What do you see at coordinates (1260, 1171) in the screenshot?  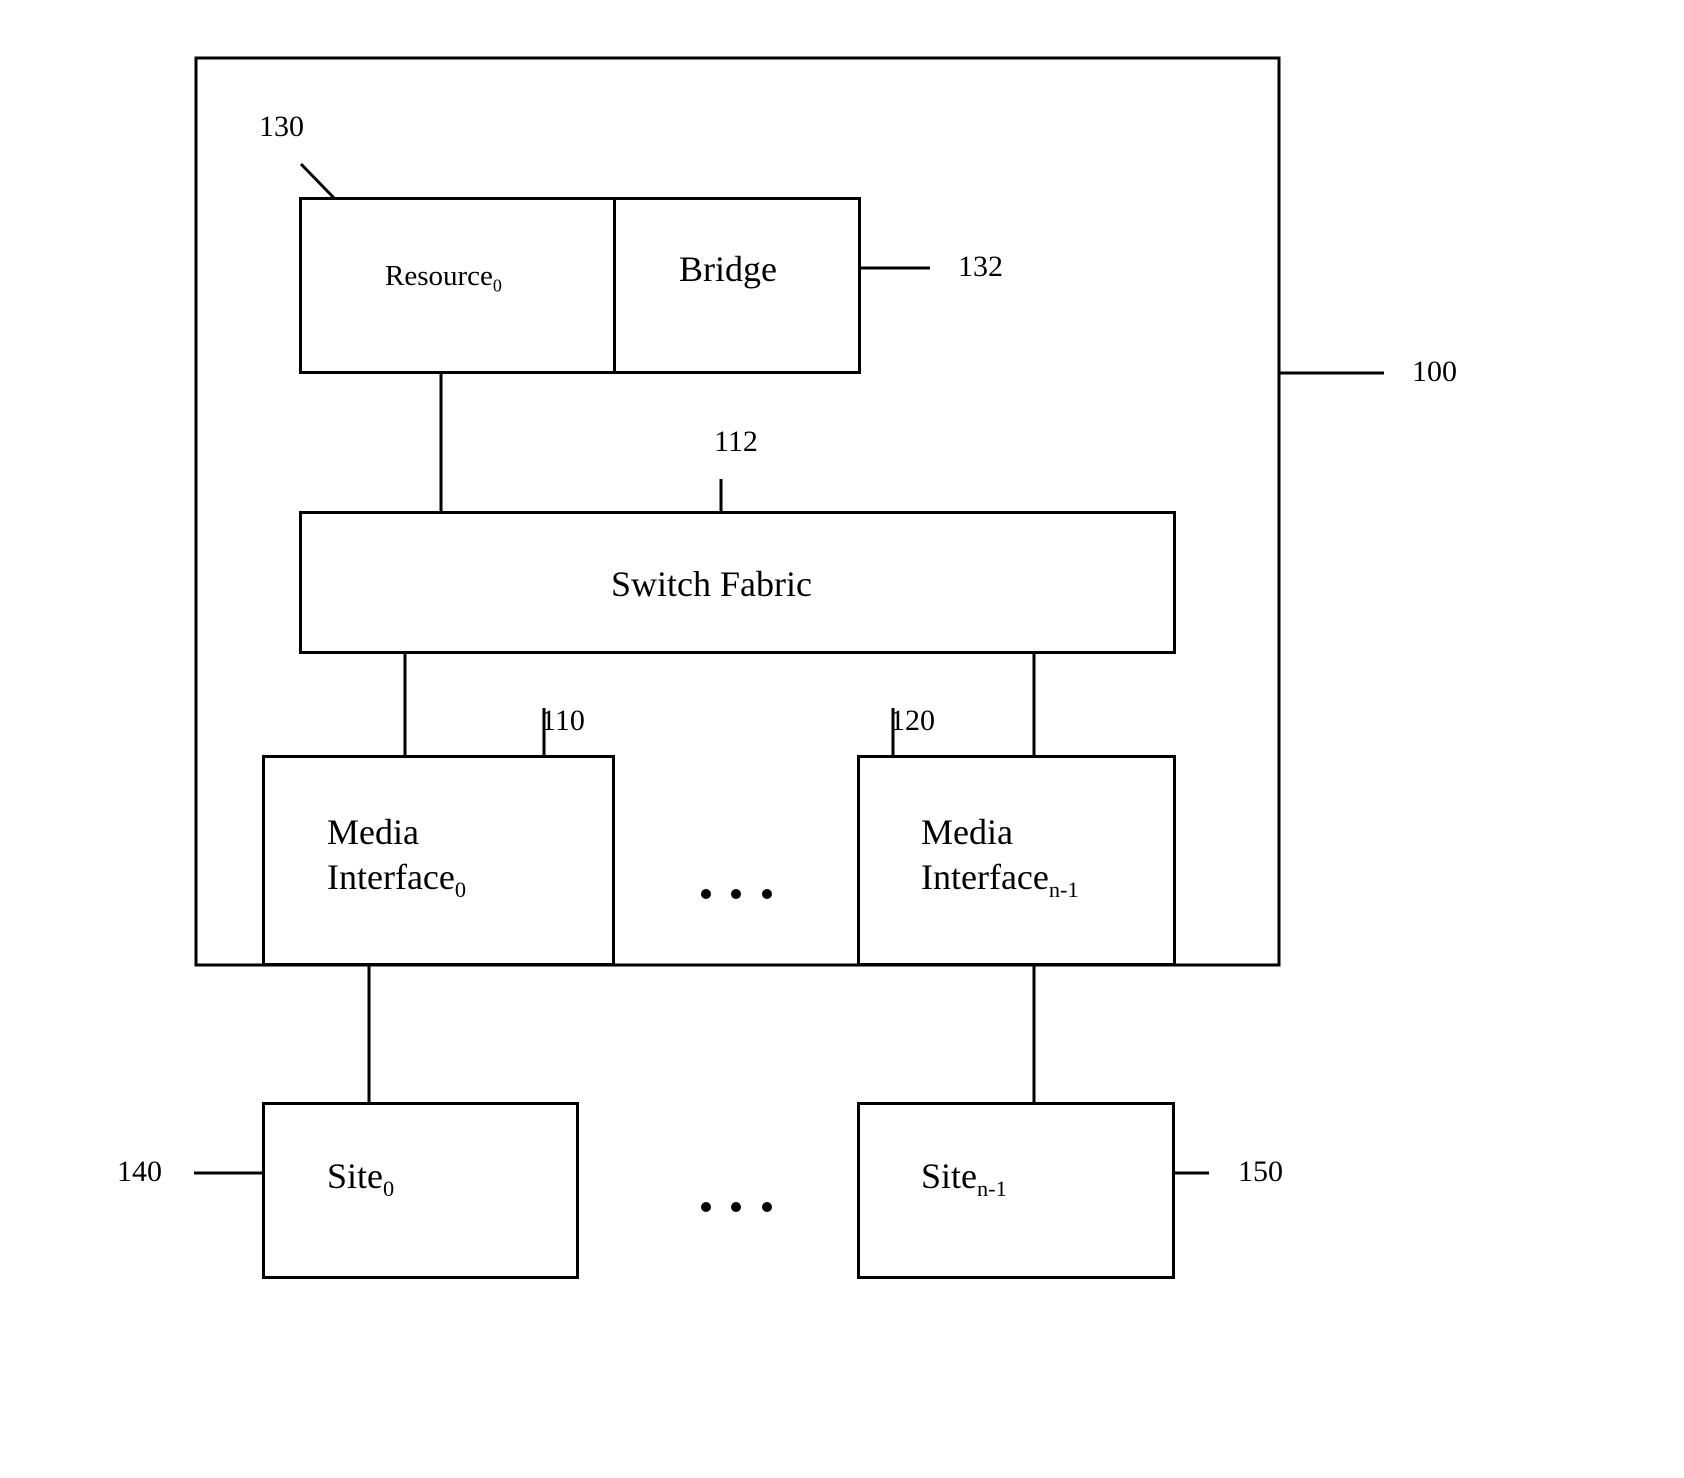 I see `ref-150: 150` at bounding box center [1260, 1171].